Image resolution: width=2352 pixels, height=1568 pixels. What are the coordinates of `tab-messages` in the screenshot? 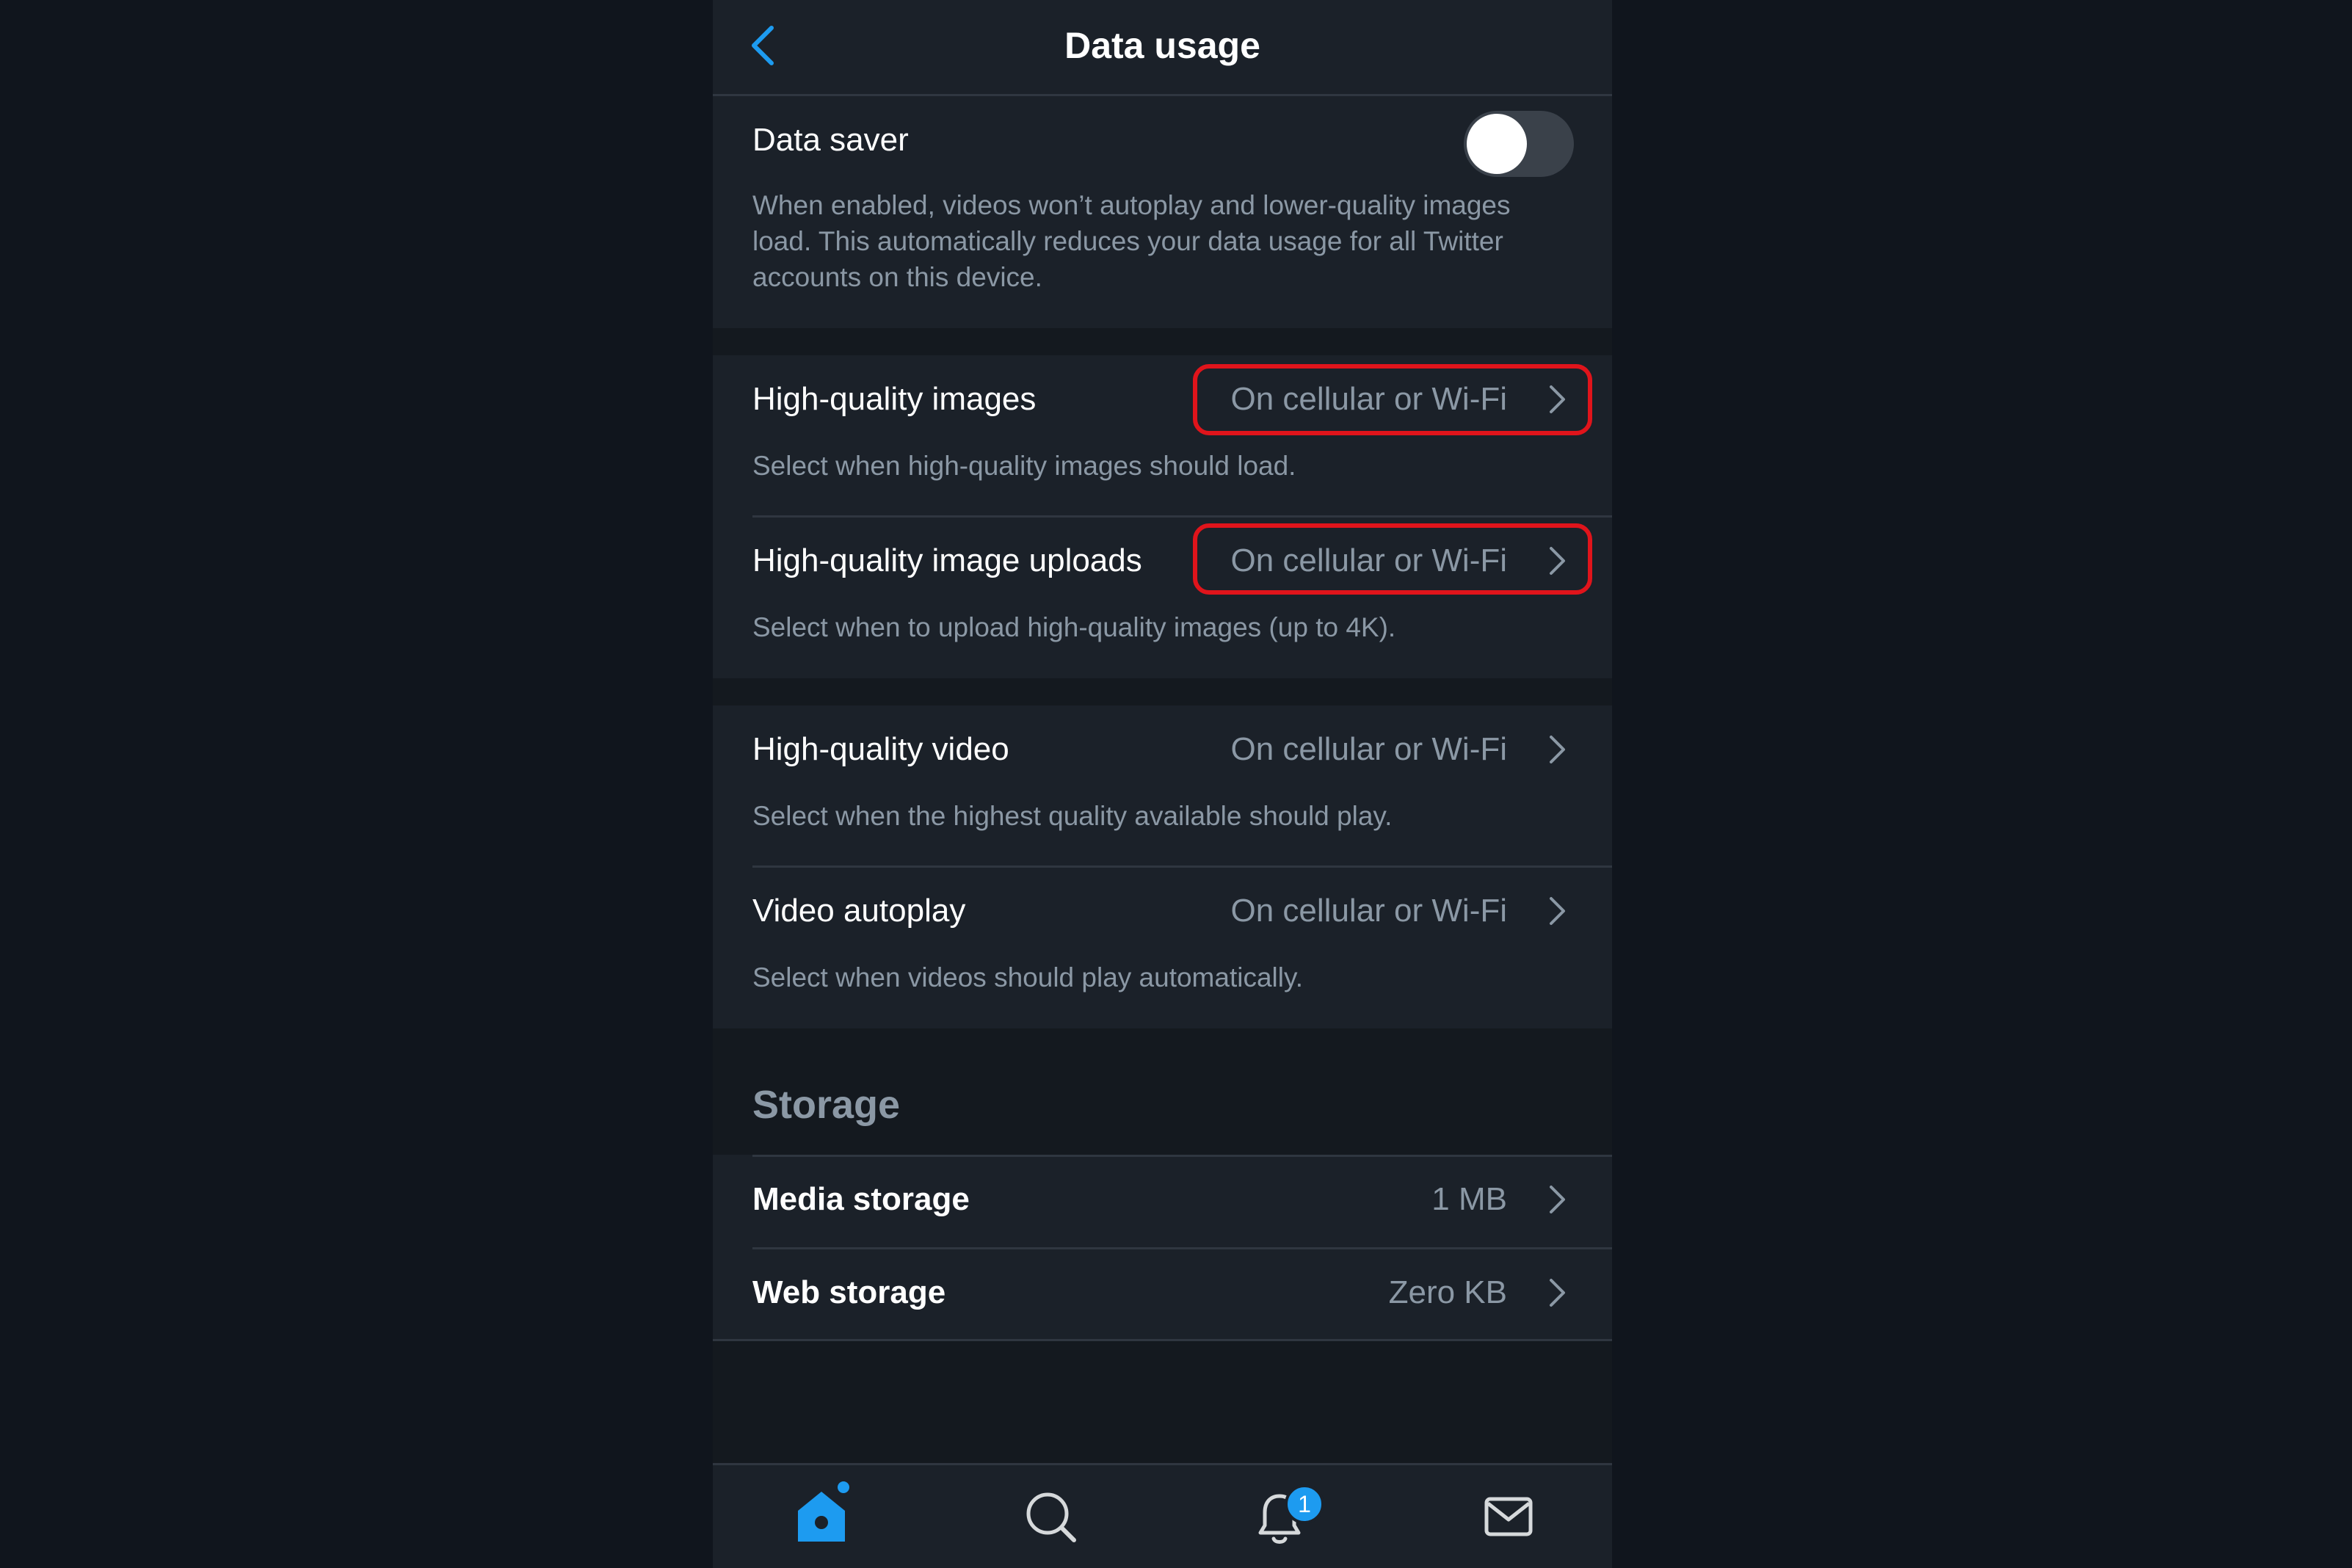 It's located at (1508, 1517).